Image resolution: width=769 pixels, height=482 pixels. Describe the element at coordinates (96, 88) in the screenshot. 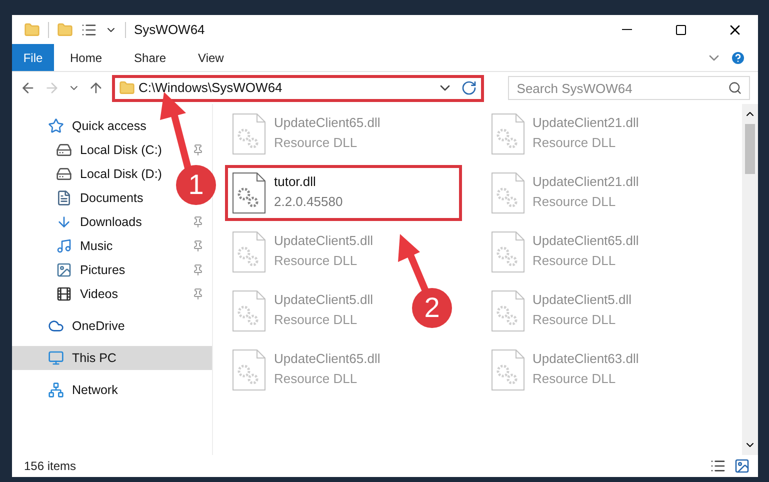

I see `up-icon` at that location.